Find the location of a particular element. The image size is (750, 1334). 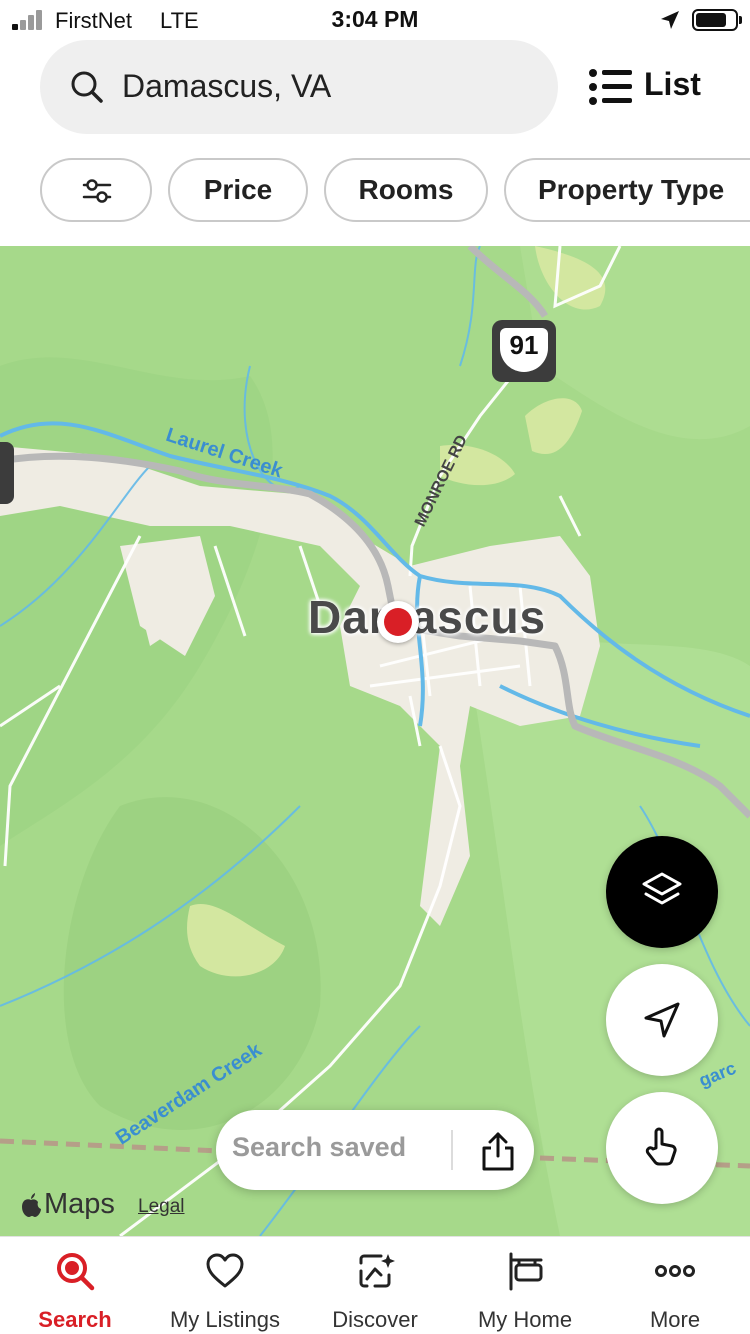

tab-my-listings: My Listings is located at coordinates (225, 1285).